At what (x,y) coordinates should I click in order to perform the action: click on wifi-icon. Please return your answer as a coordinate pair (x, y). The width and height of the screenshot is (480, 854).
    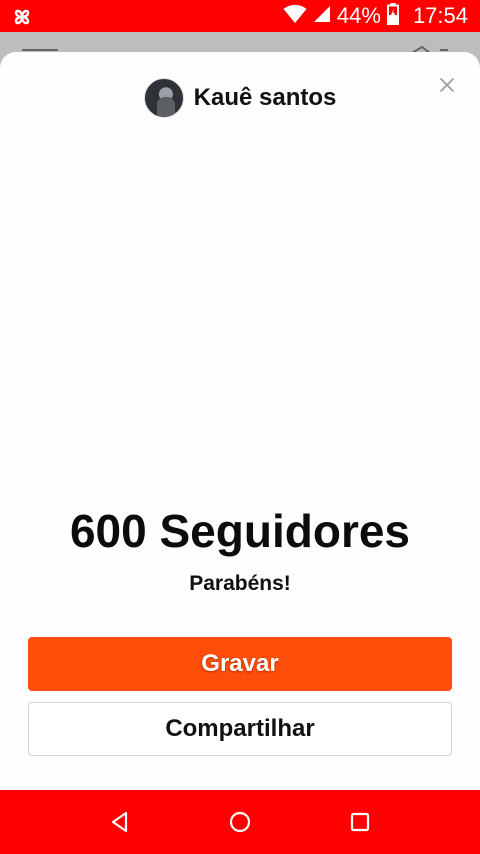
    Looking at the image, I should click on (295, 16).